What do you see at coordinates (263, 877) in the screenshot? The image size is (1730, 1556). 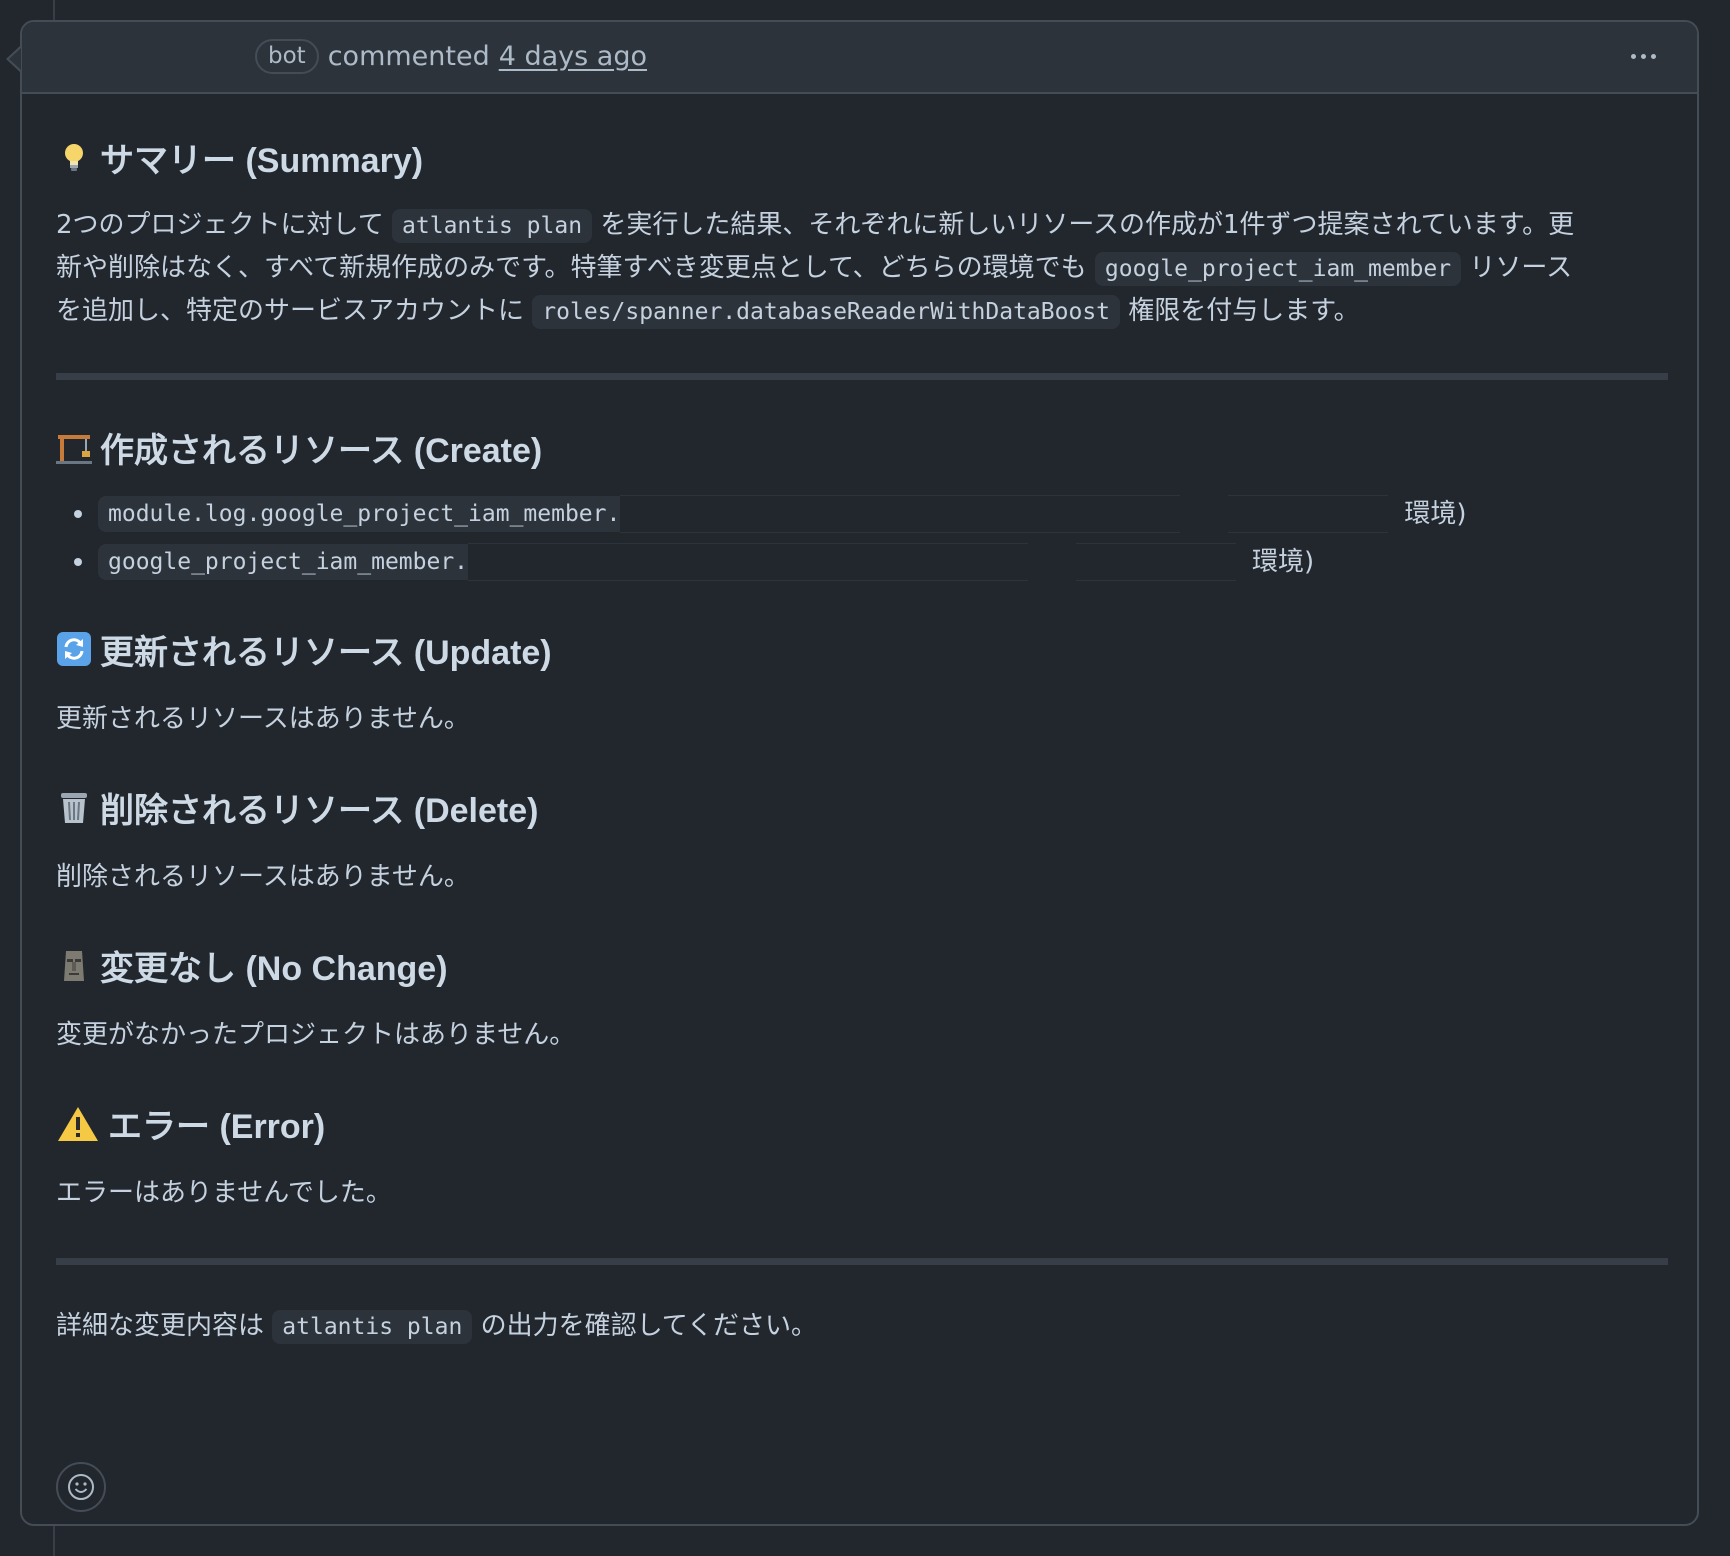 I see `delete-text: 削除されるリソースはありません。` at bounding box center [263, 877].